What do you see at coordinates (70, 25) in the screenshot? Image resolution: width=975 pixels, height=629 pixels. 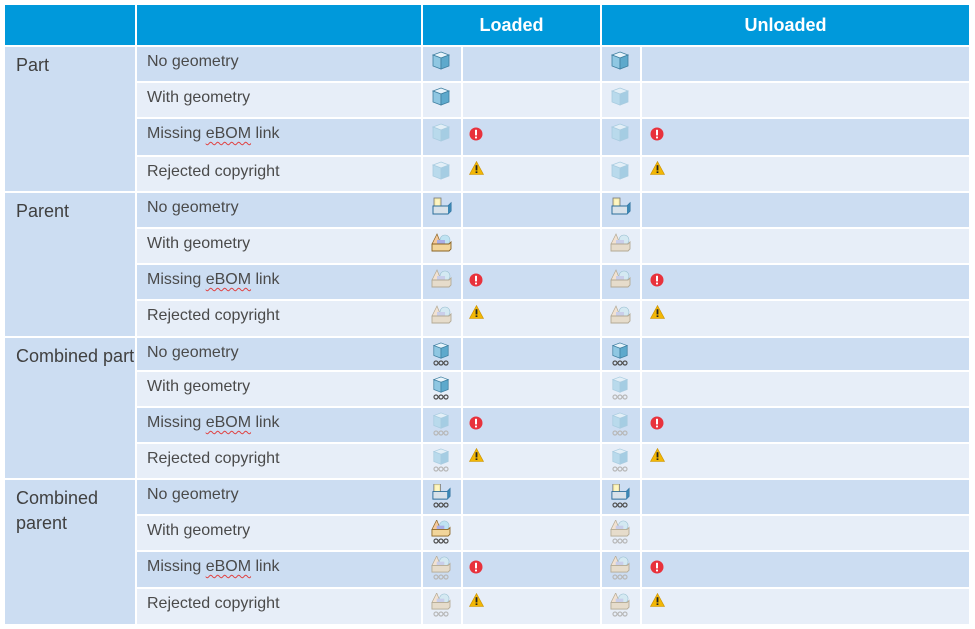 I see `header-group-cell` at bounding box center [70, 25].